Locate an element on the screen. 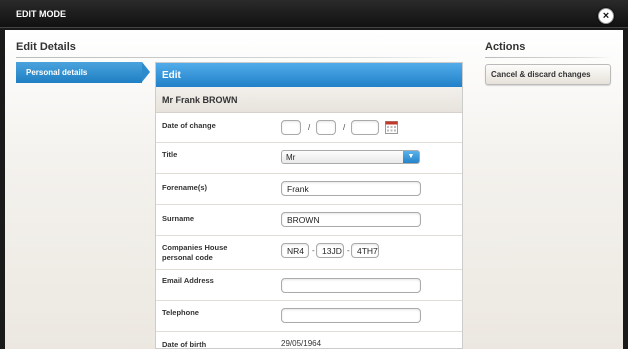 The width and height of the screenshot is (628, 349). panel-header: Edit is located at coordinates (309, 75).